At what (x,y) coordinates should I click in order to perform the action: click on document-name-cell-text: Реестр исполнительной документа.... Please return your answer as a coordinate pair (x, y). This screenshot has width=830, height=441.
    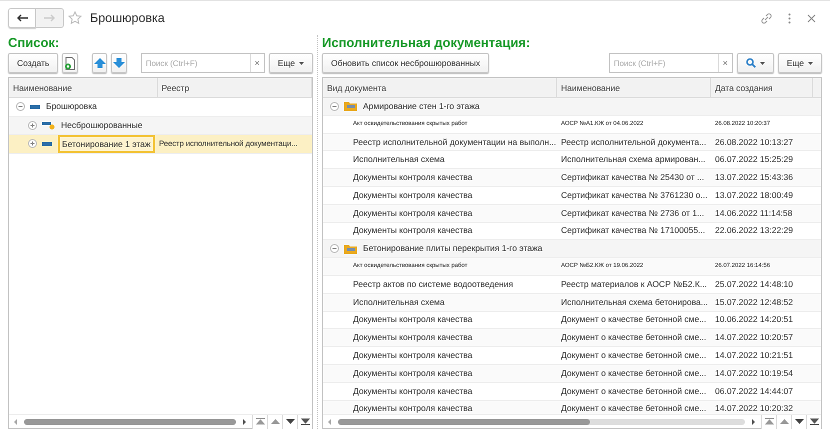
    Looking at the image, I should click on (634, 142).